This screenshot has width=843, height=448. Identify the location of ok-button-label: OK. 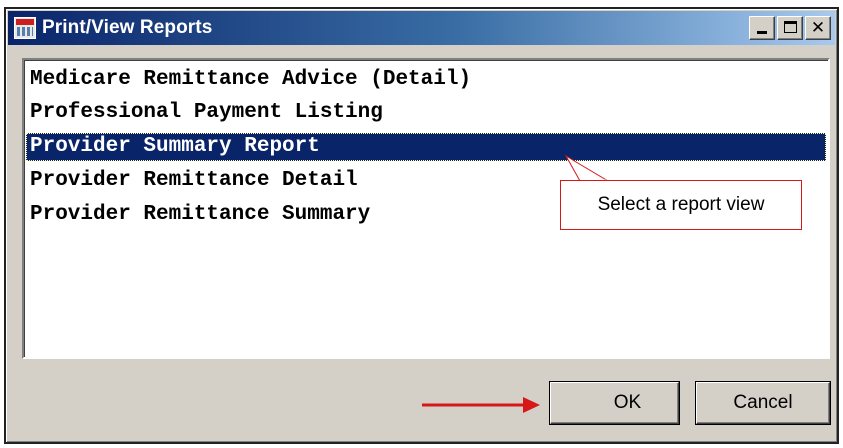
(627, 402).